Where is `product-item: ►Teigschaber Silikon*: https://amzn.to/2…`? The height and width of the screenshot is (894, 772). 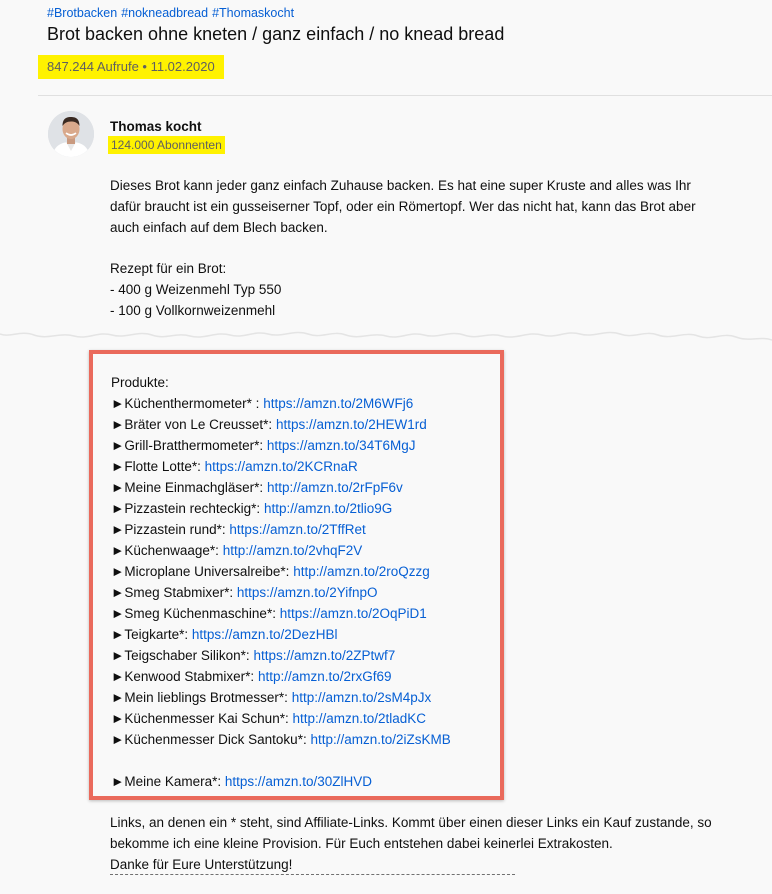
product-item: ►Teigschaber Silikon*: https://amzn.to/2… is located at coordinates (281, 655).